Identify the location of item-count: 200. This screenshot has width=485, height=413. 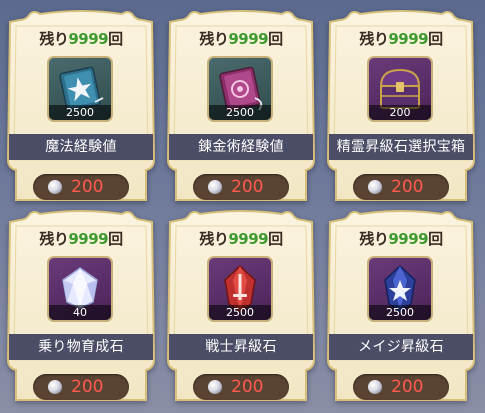
(400, 112).